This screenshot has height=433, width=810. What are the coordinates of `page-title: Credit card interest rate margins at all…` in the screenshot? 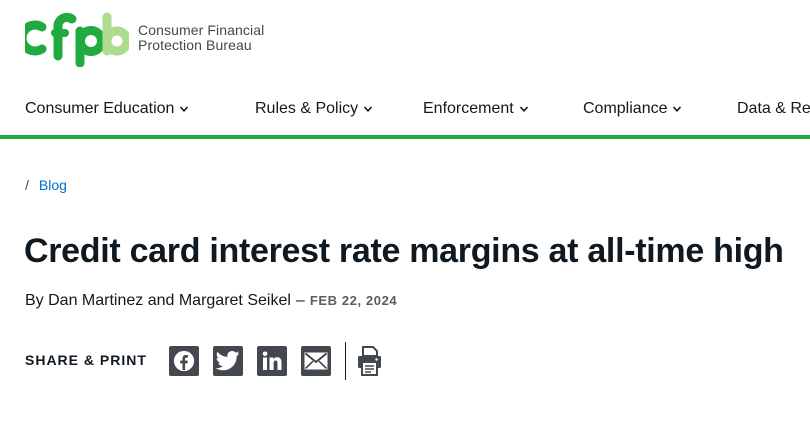 It's located at (404, 251).